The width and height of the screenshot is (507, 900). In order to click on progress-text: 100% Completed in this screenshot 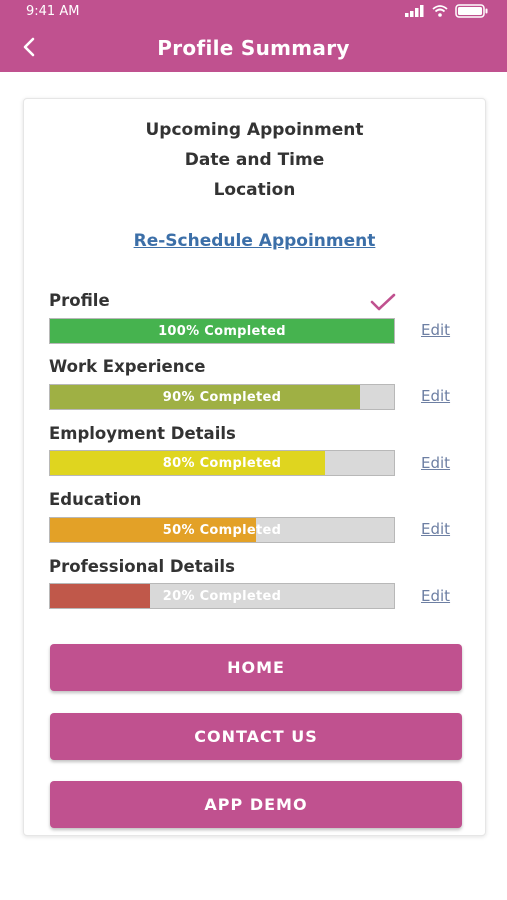, I will do `click(222, 331)`.